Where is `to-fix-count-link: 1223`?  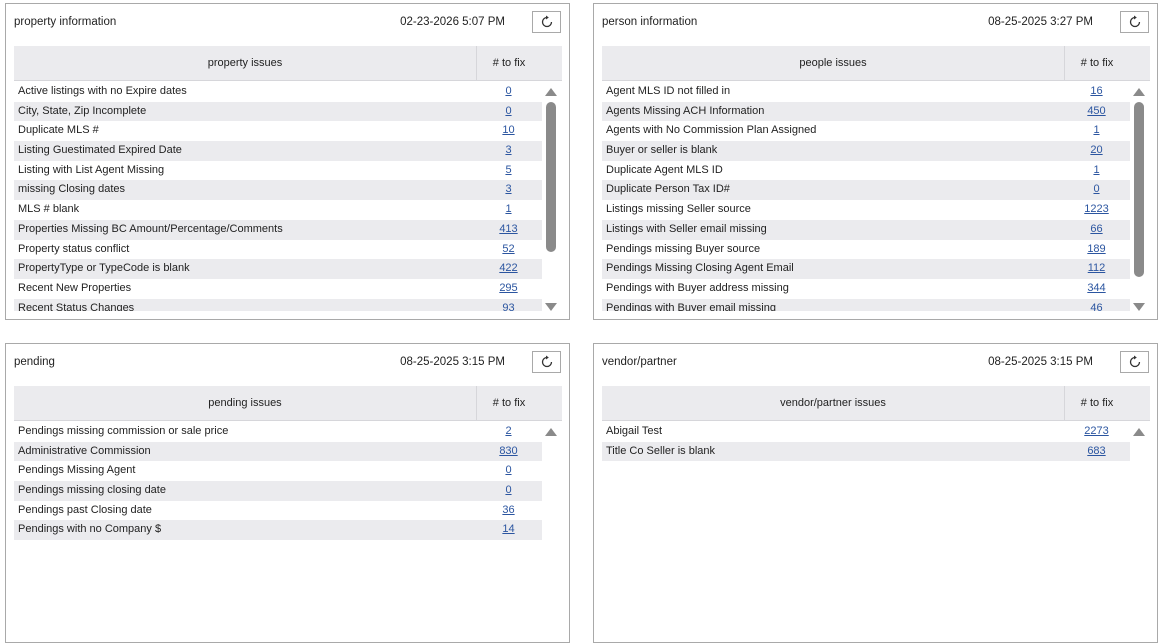
to-fix-count-link: 1223 is located at coordinates (1096, 210).